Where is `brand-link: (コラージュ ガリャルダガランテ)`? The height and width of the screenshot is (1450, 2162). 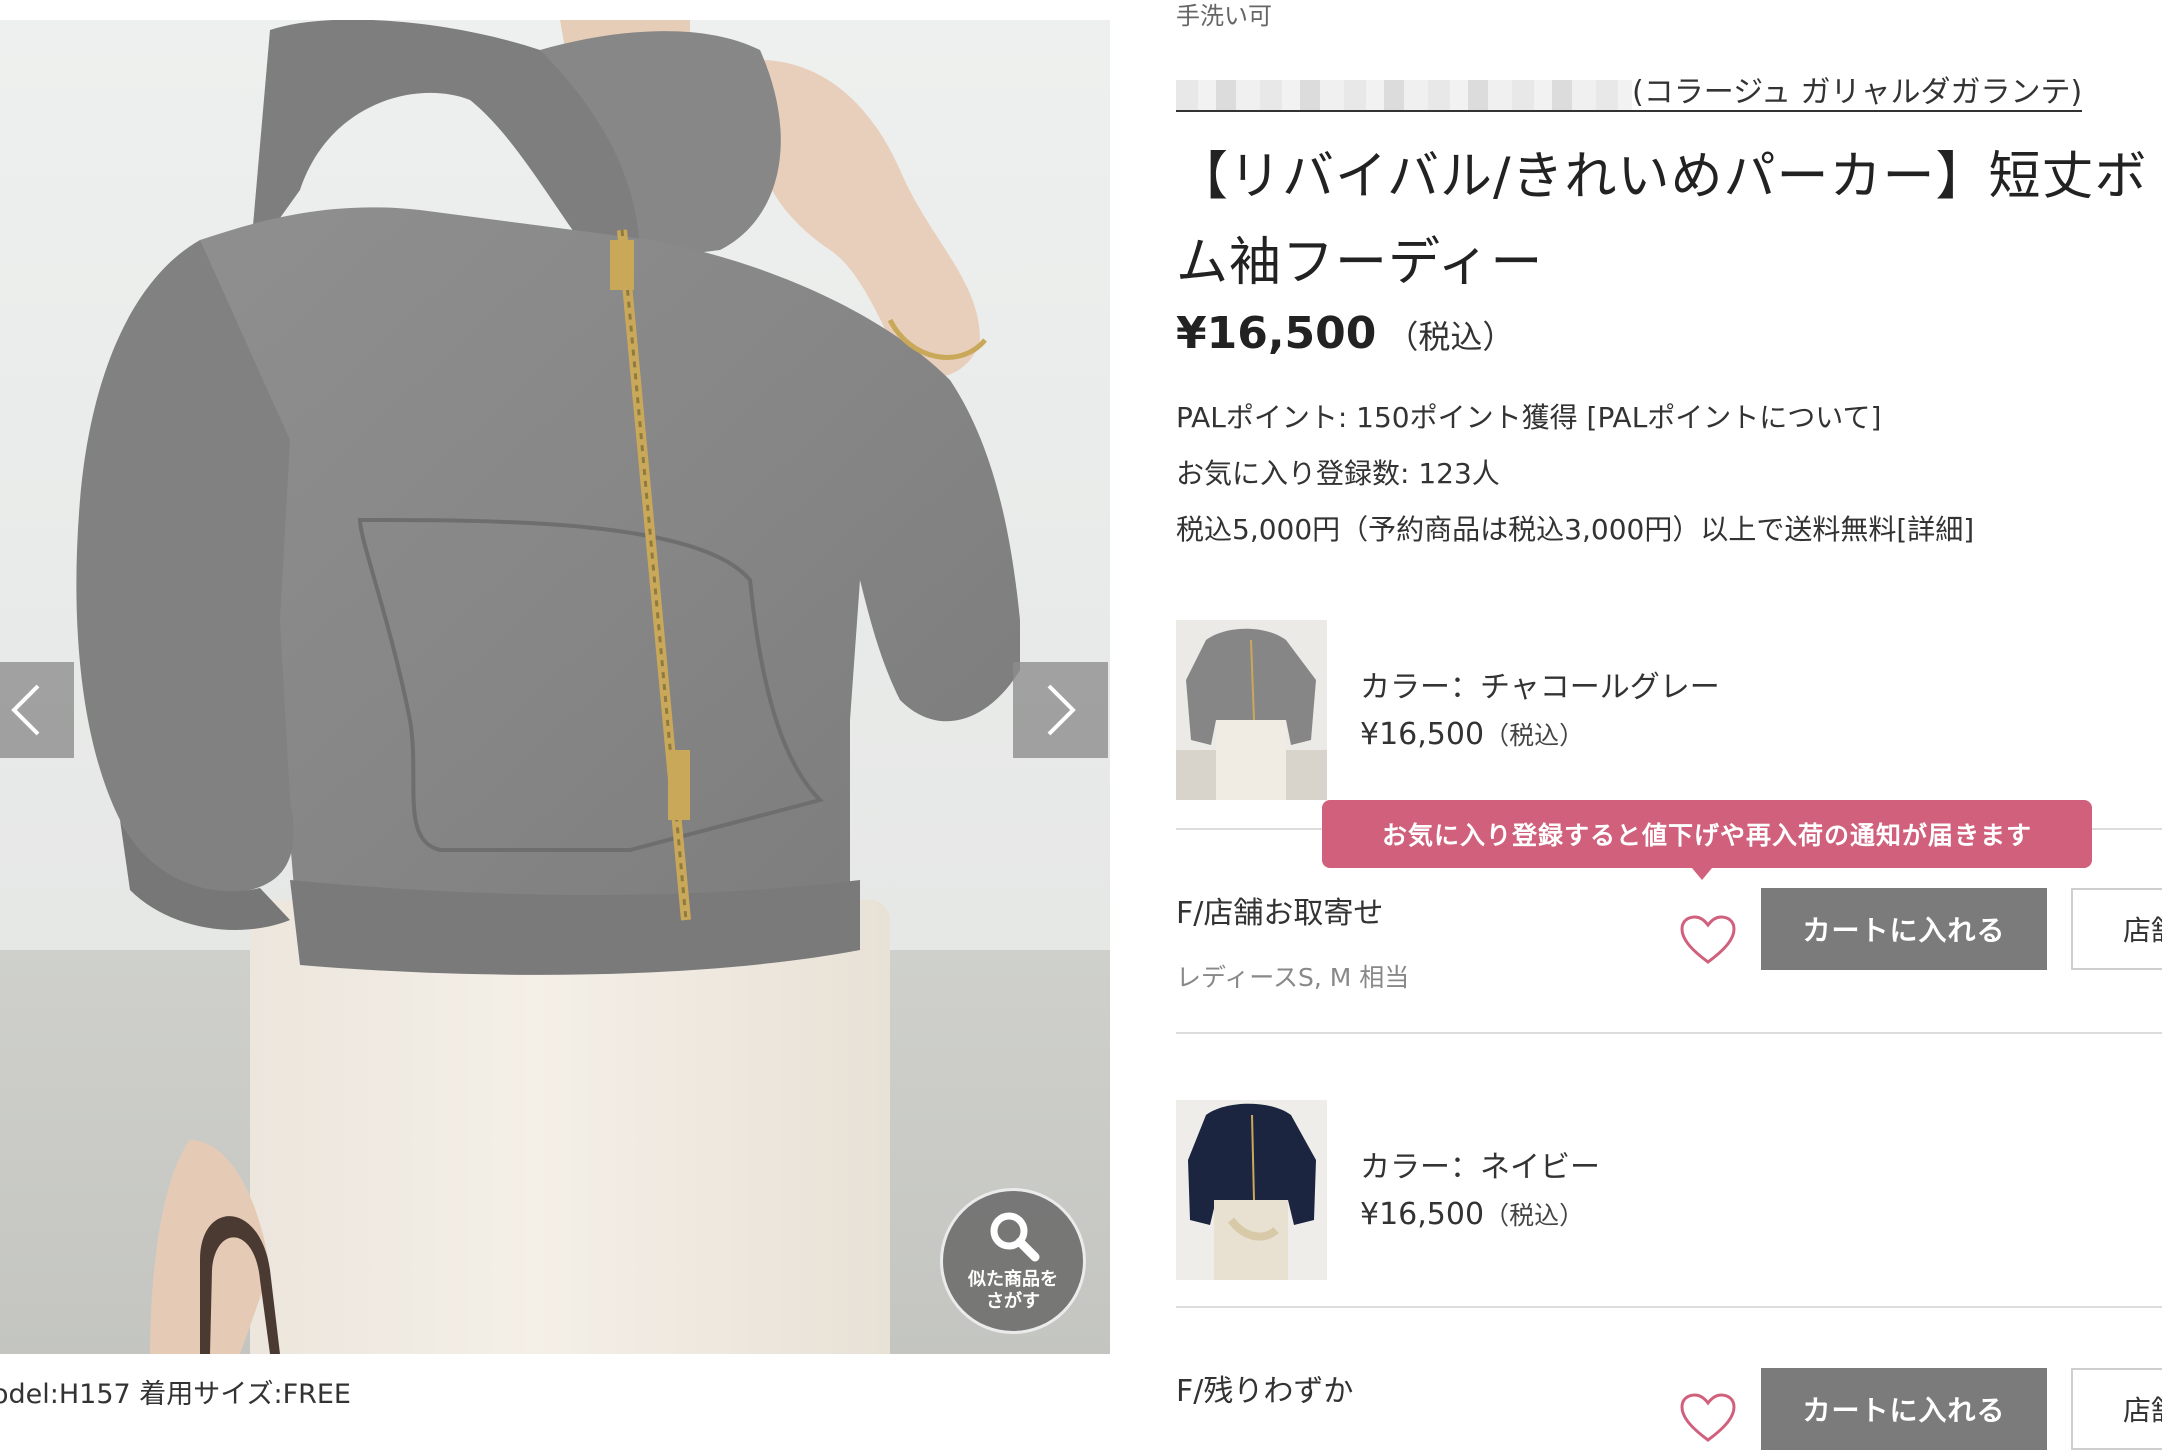 brand-link: (コラージュ ガリャルダガランテ) is located at coordinates (1629, 93).